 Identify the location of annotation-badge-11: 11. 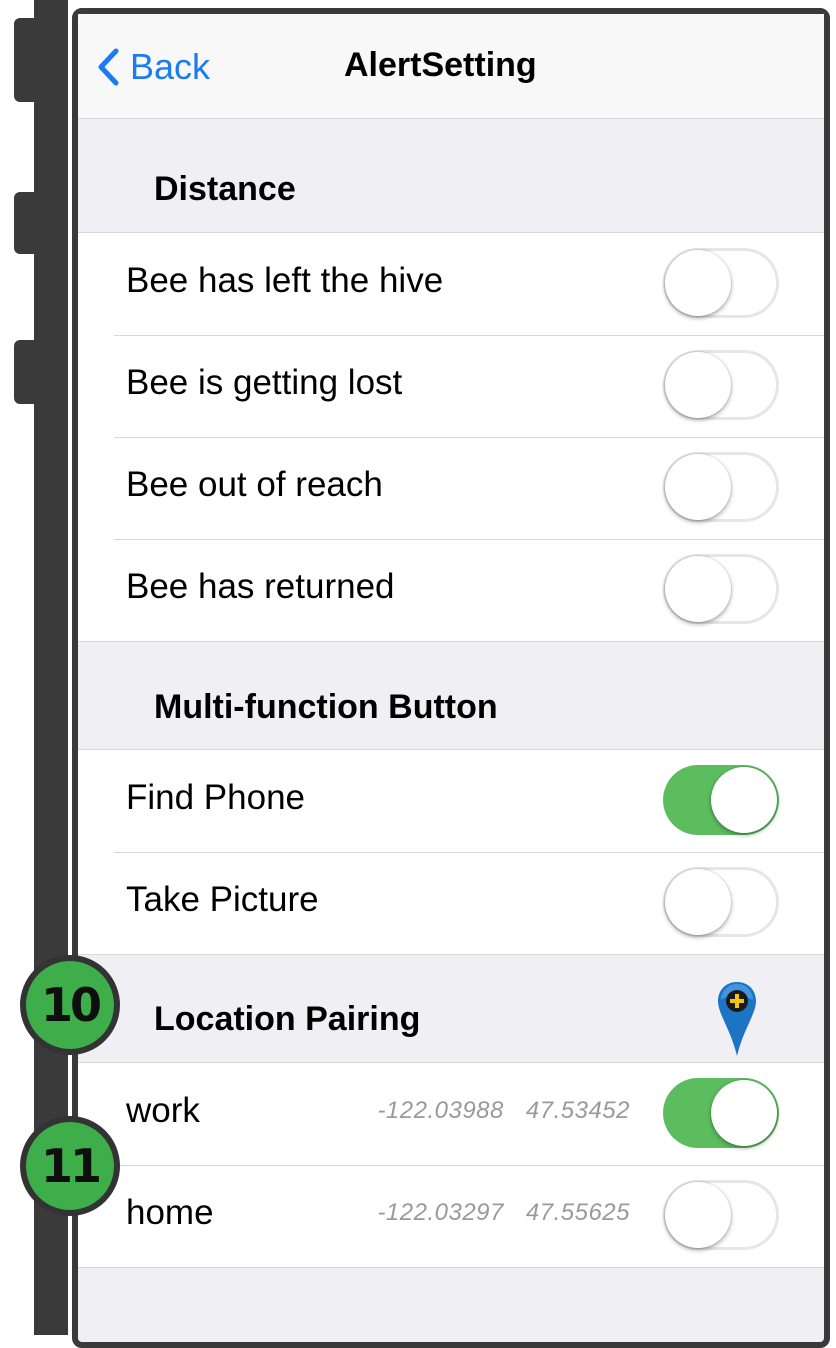
(70, 1166).